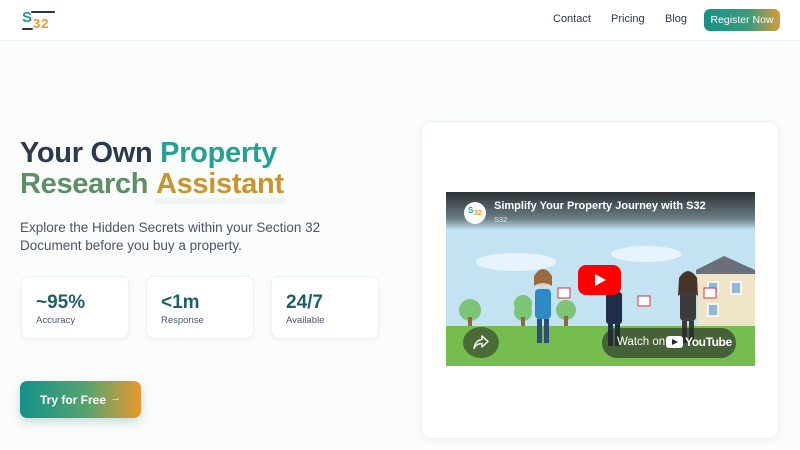 The image size is (800, 450). I want to click on watch-on-label: Watch on, so click(641, 342).